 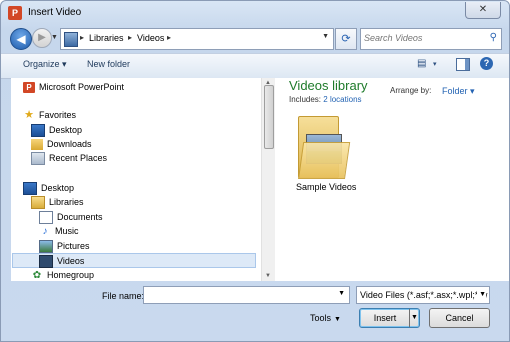 I want to click on pictures-icon, so click(x=46, y=247).